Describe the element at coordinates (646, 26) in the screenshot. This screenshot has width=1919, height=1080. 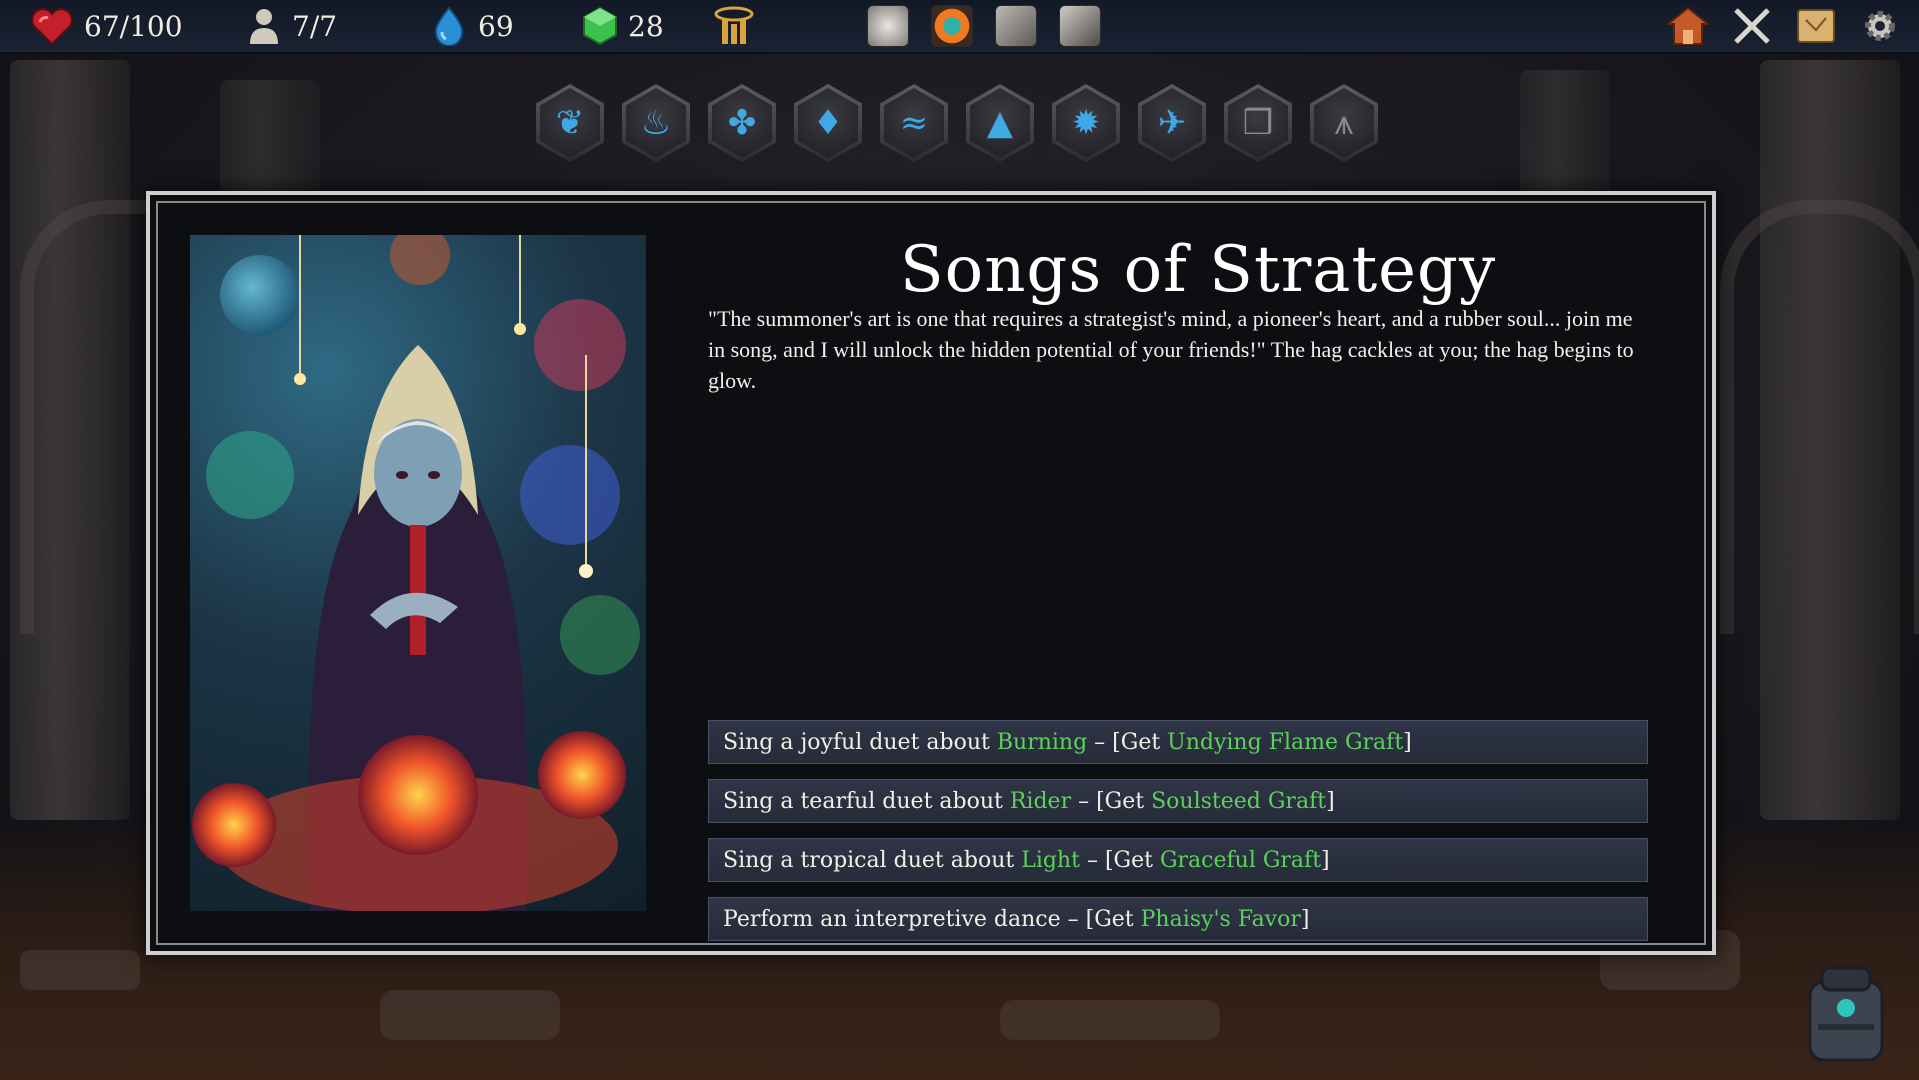
I see `gem-value: 28` at that location.